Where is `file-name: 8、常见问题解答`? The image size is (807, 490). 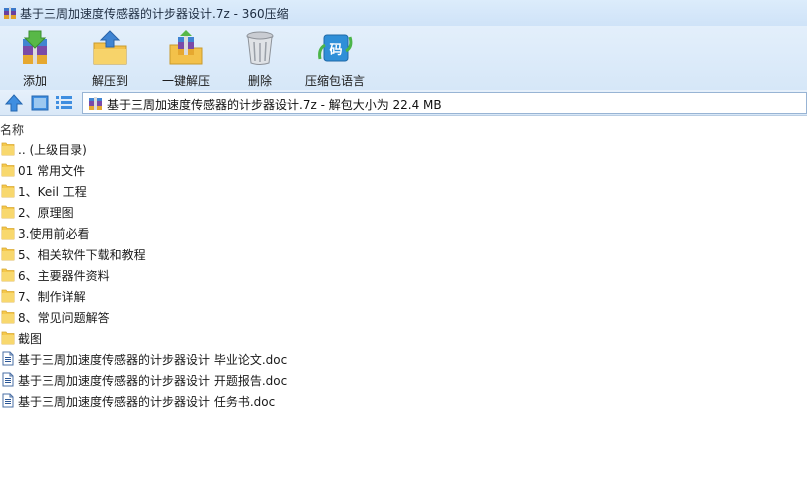
file-name: 8、常见问题解答 is located at coordinates (64, 318).